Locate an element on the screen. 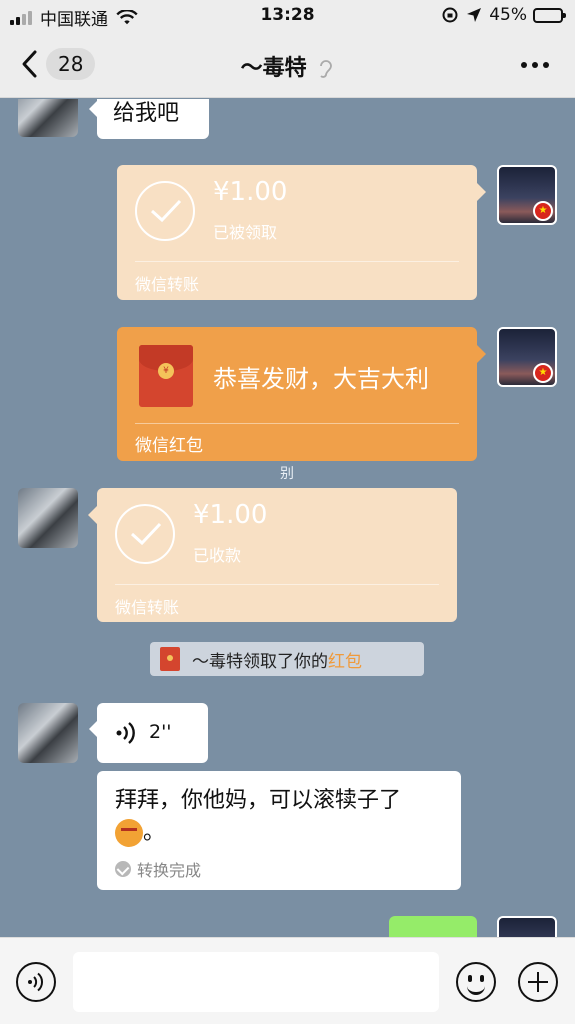  emoji-button is located at coordinates (476, 982).